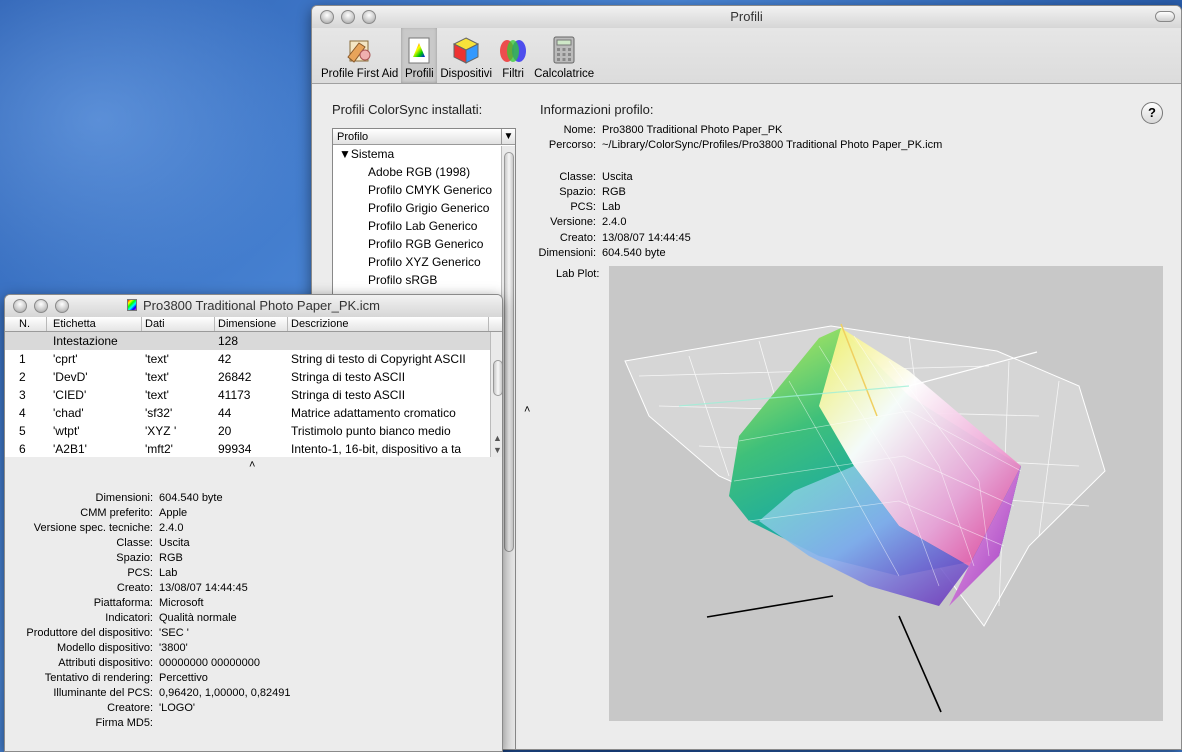 The height and width of the screenshot is (752, 1182). What do you see at coordinates (617, 176) in the screenshot?
I see `info-class-value: Uscita` at bounding box center [617, 176].